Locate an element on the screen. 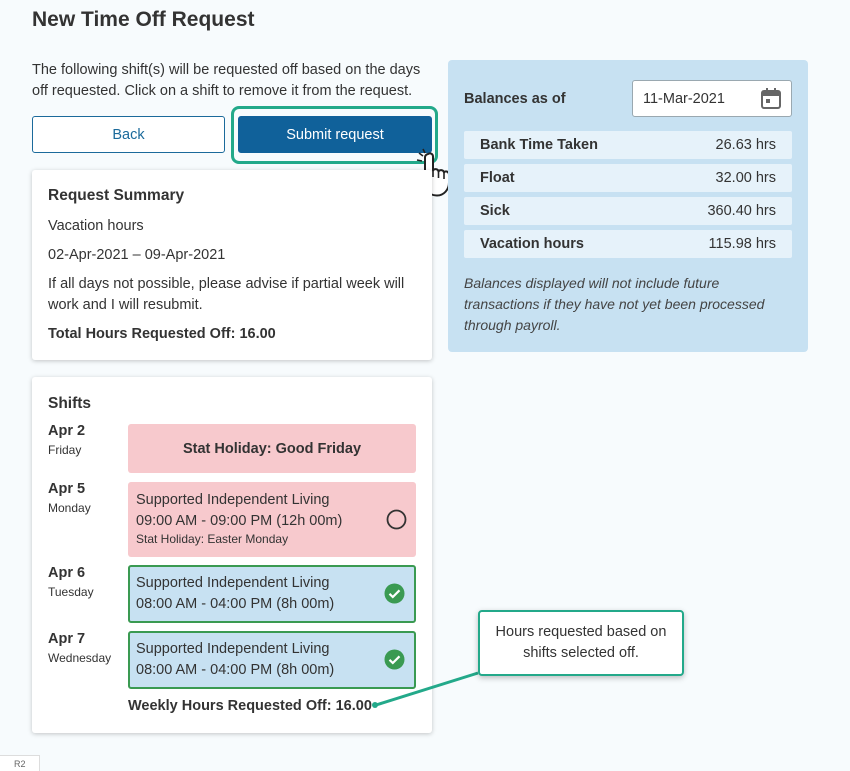  shifts-heading: Shifts is located at coordinates (70, 403).